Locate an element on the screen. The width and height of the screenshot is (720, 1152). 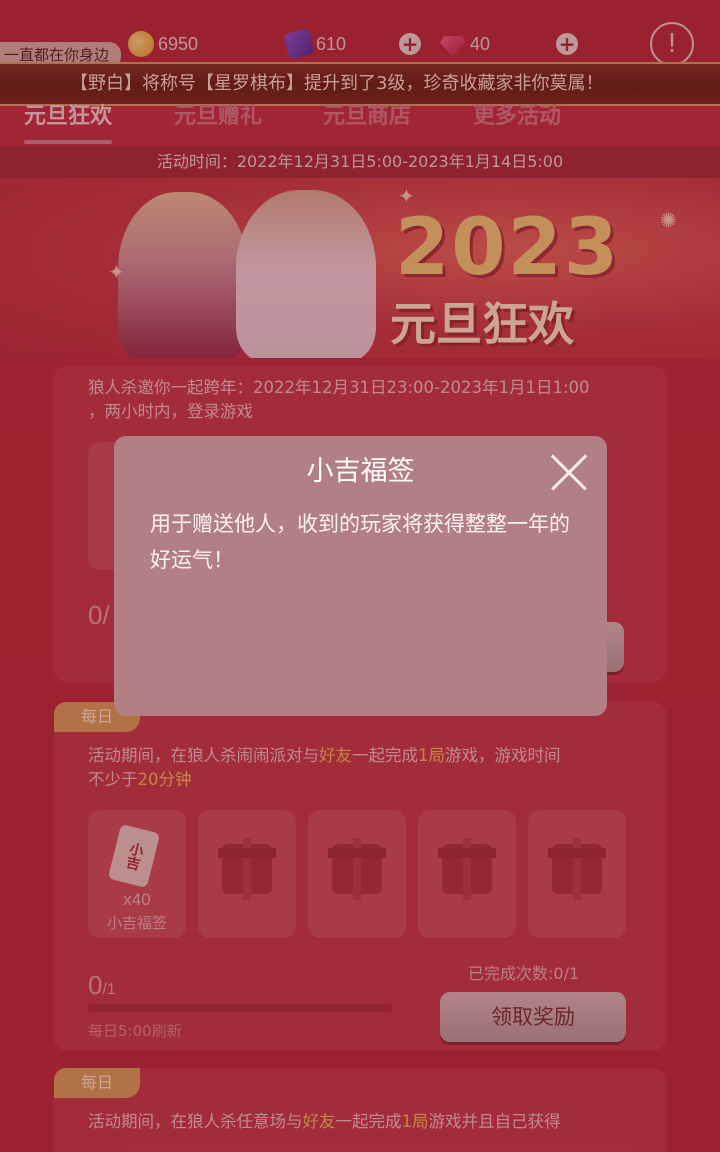
close-icon is located at coordinates (569, 472).